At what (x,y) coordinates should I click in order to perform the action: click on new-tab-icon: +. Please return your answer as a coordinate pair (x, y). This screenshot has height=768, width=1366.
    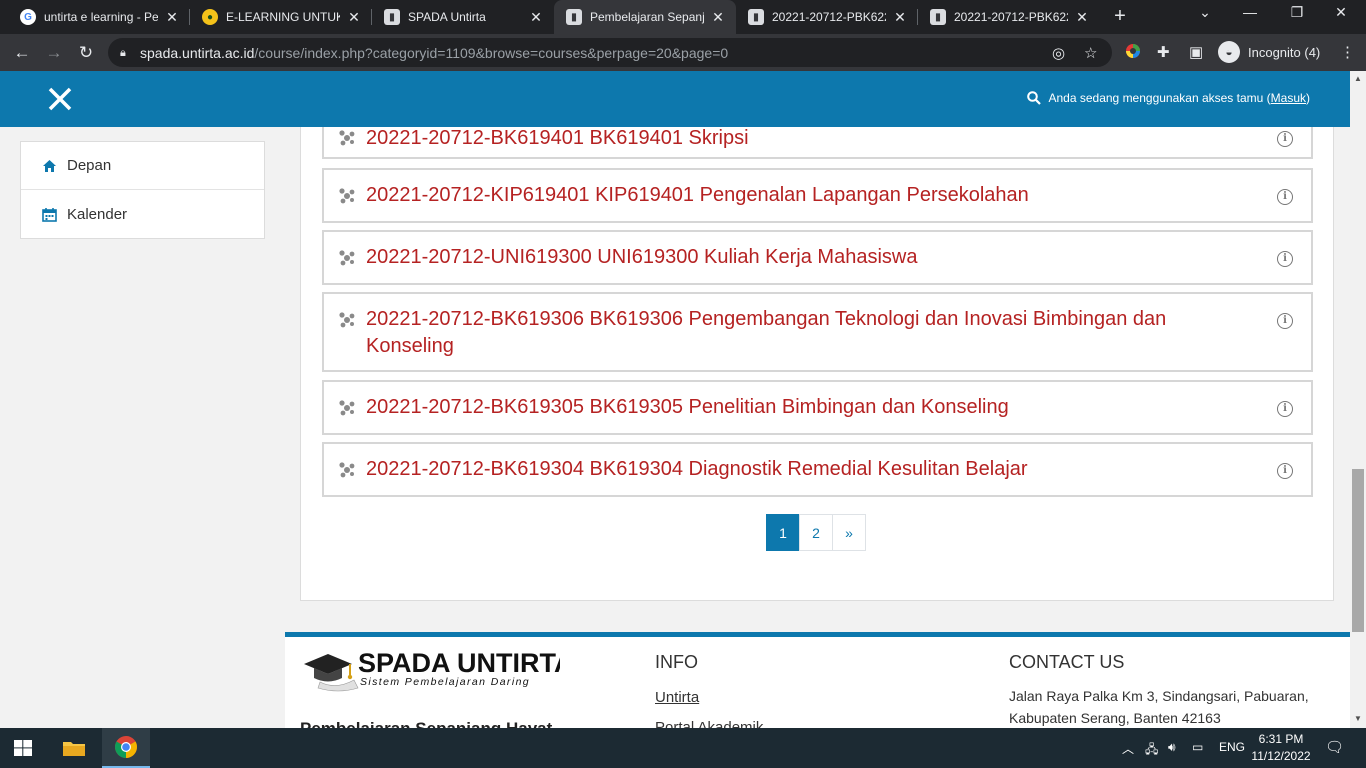
    Looking at the image, I should click on (1120, 16).